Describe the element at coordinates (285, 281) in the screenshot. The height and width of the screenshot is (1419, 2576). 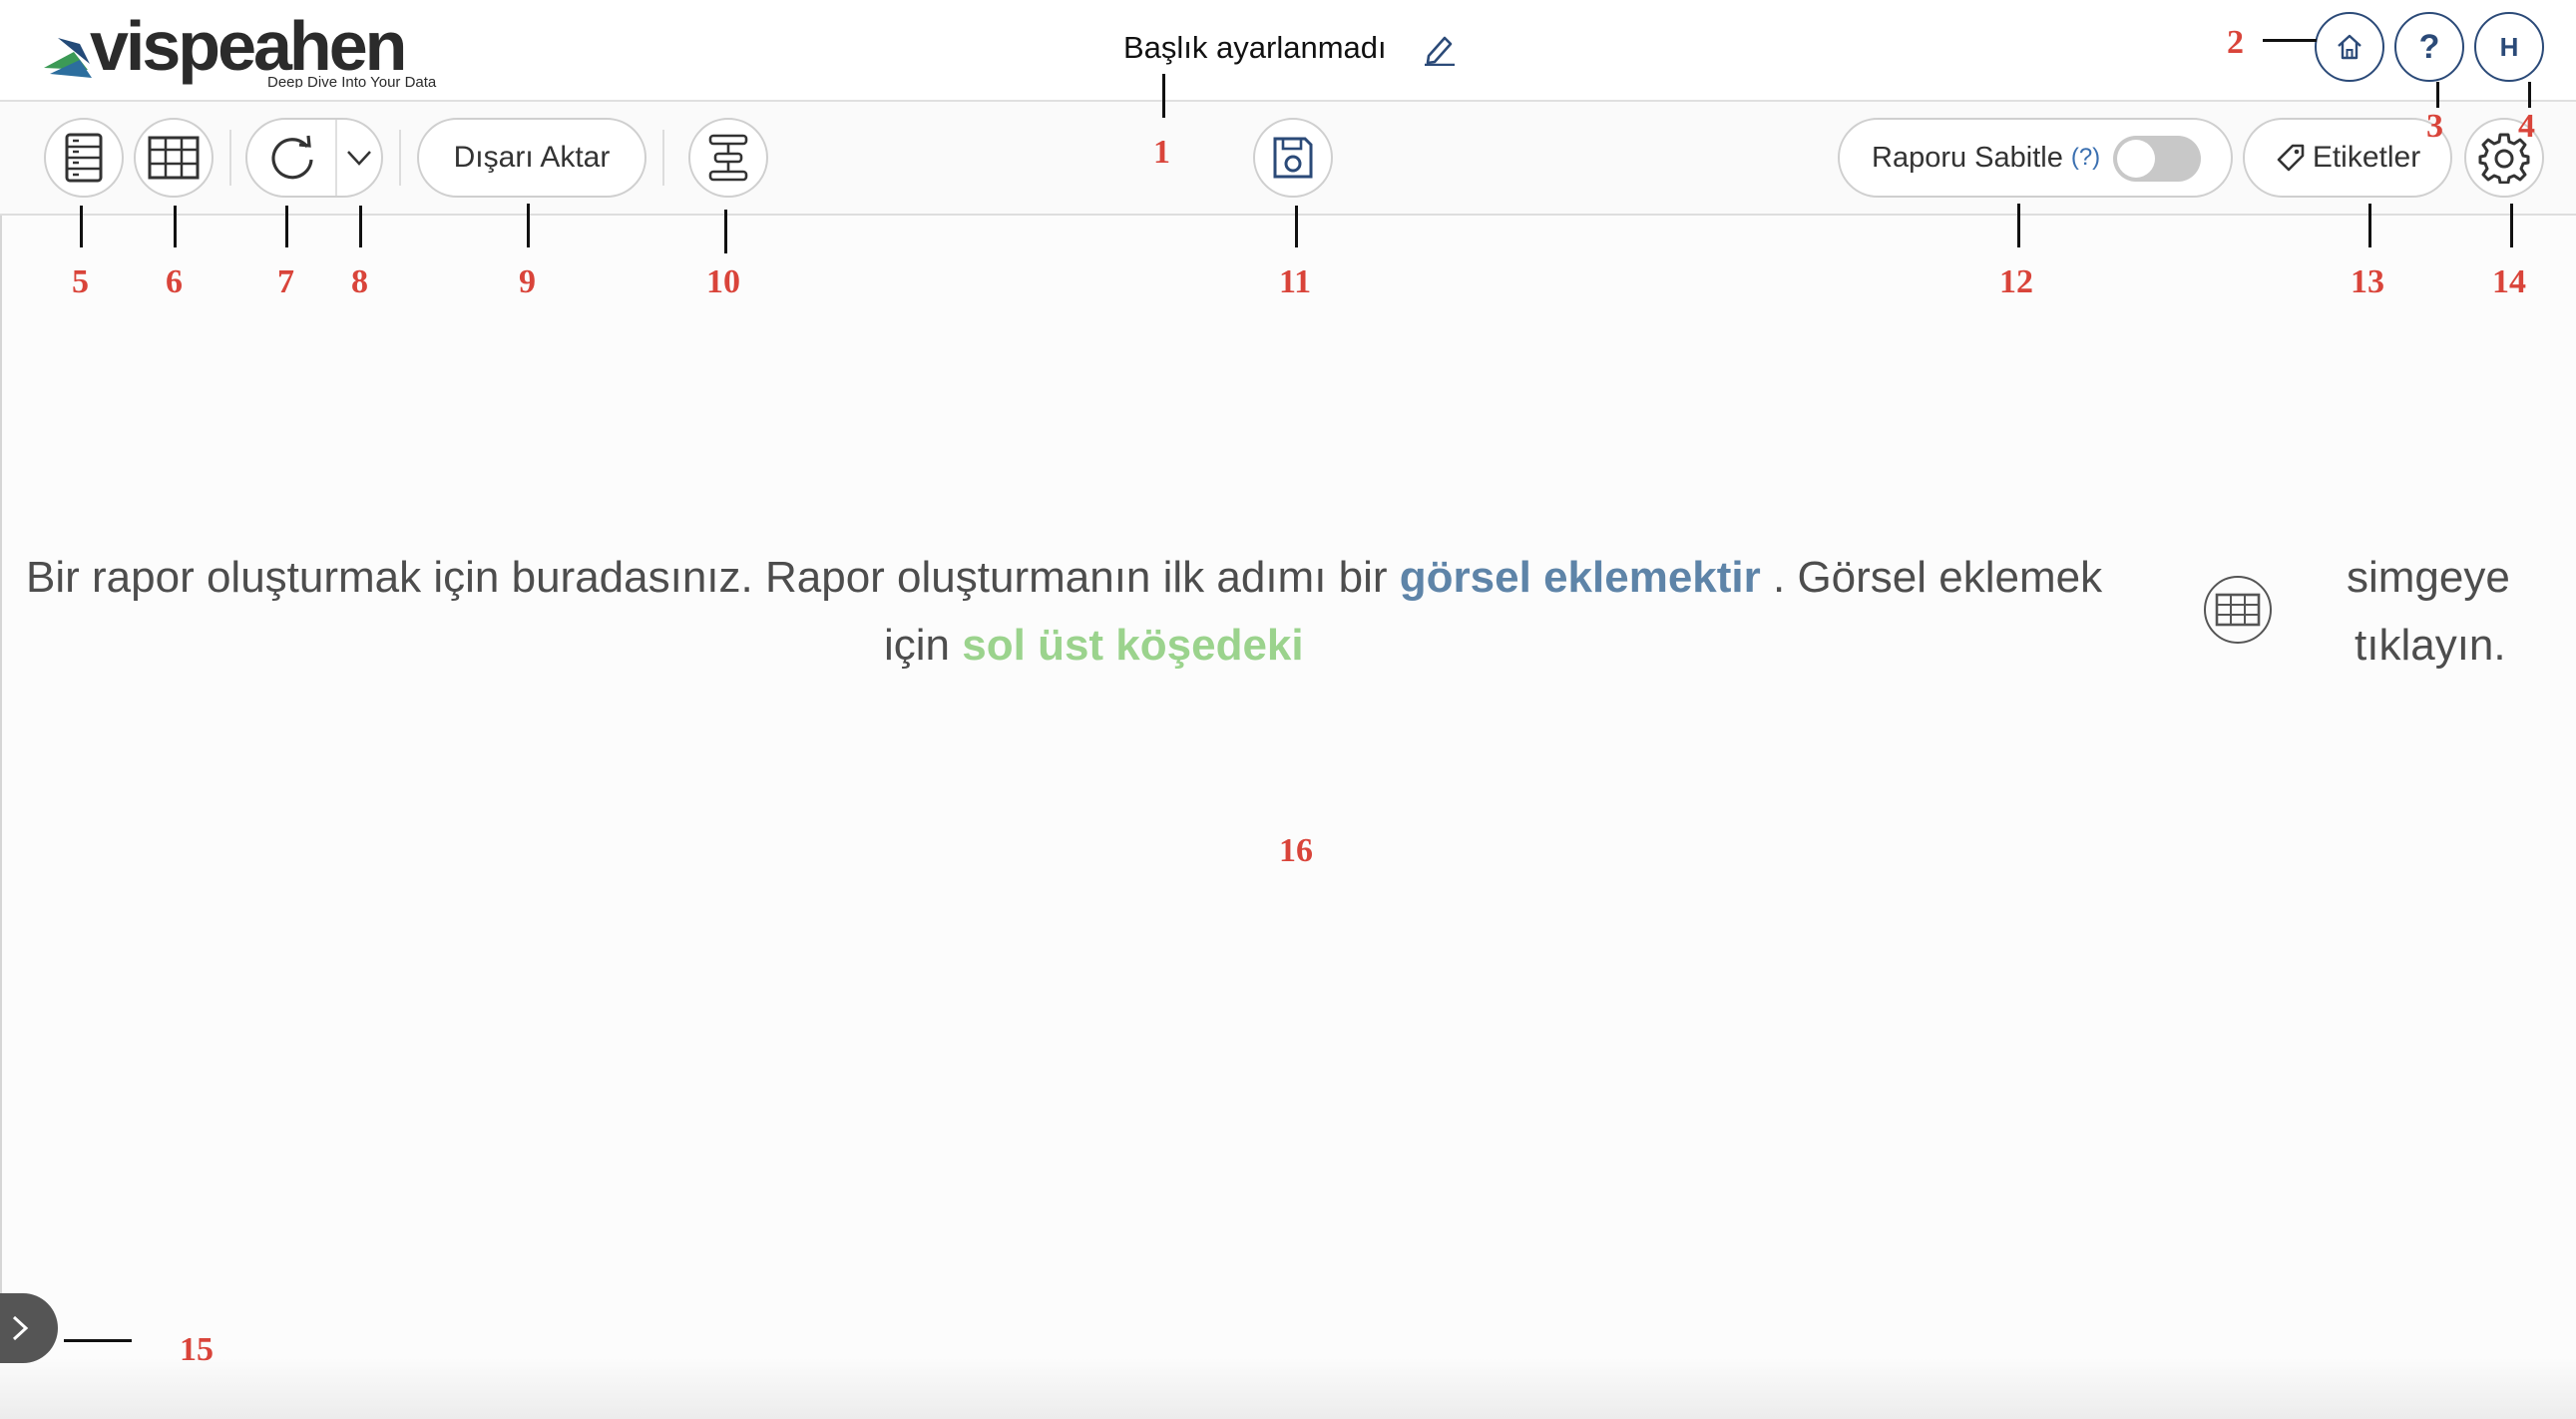
I see `annotation-number: 7` at that location.